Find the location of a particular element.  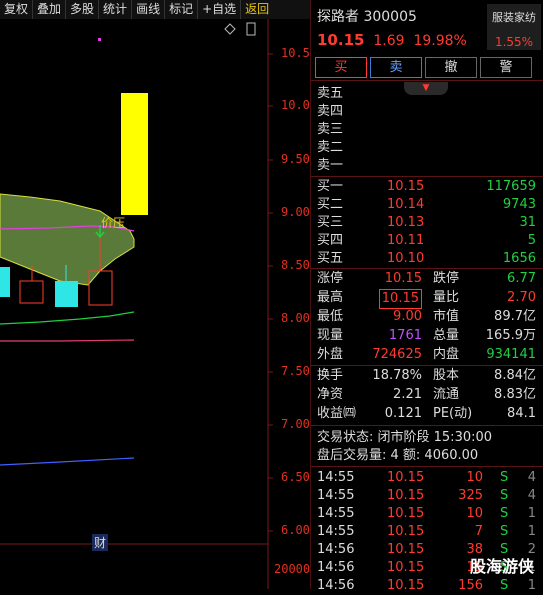

panel-toggle-icon is located at coordinates (251, 29).